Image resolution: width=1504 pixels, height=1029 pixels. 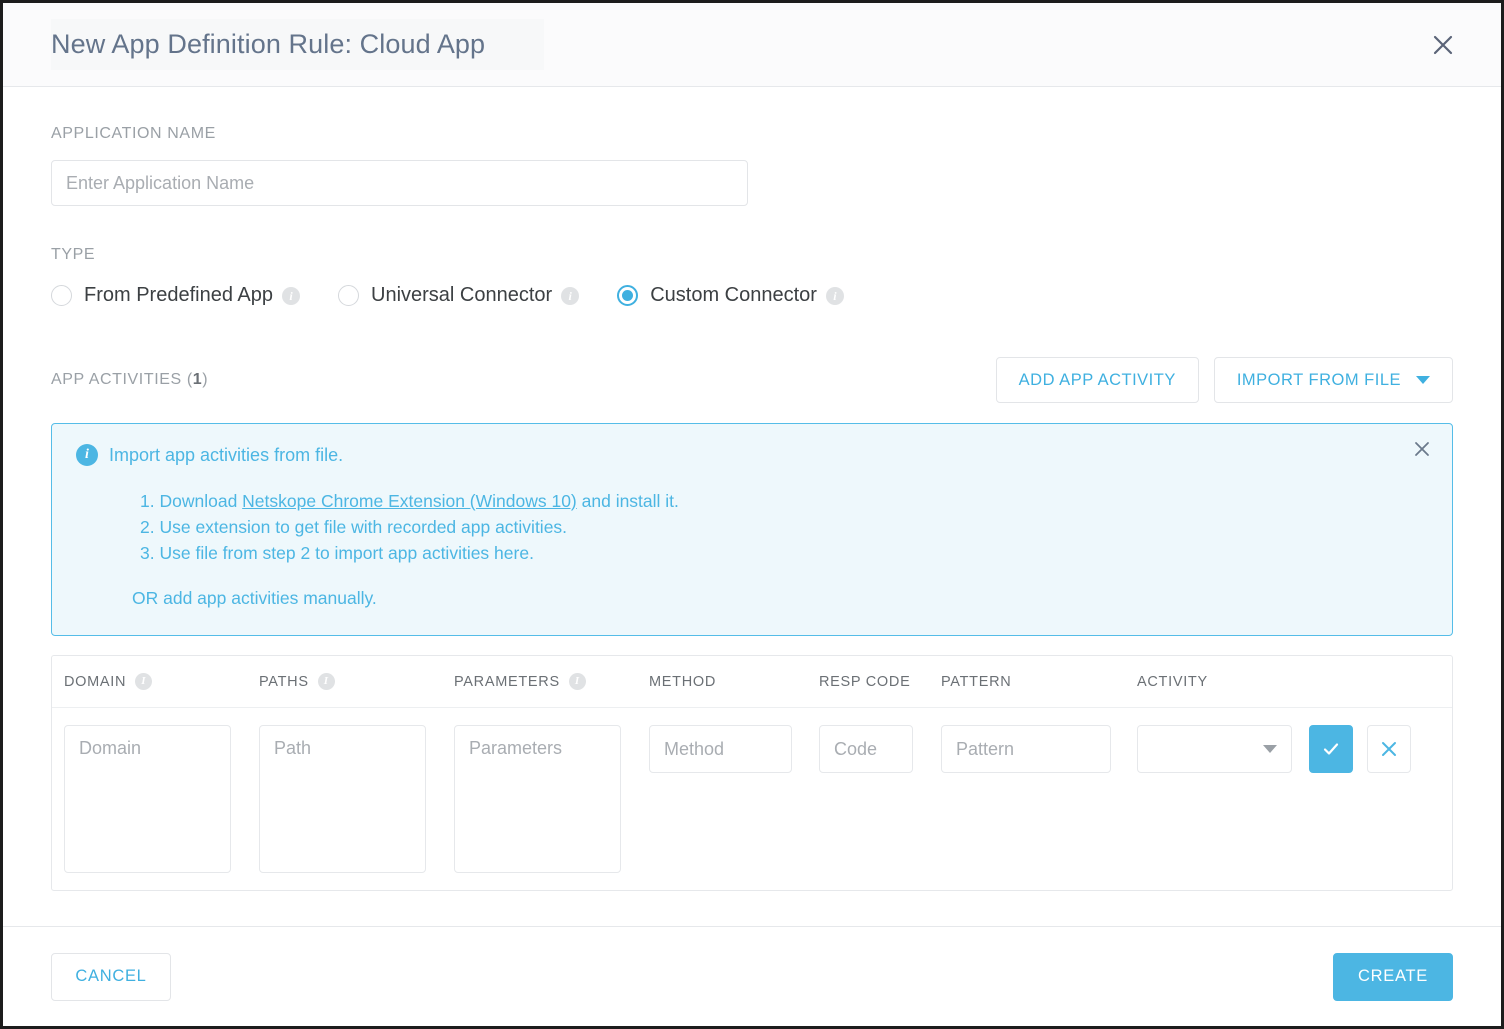 I want to click on confirm-activity-button, so click(x=1331, y=749).